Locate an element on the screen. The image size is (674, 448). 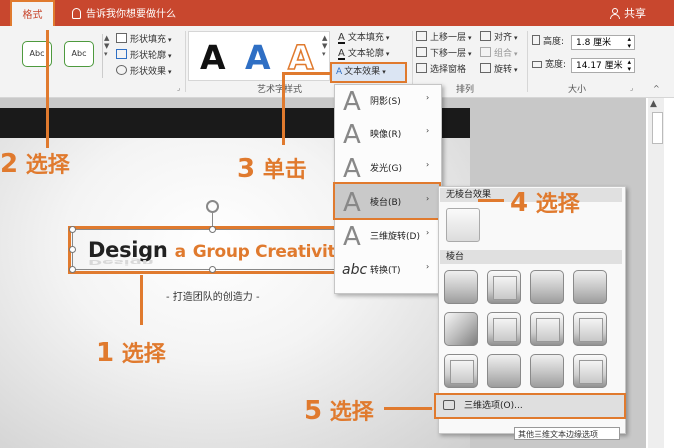
menu-item-label: 阴影(S) is located at coordinates (385, 102).